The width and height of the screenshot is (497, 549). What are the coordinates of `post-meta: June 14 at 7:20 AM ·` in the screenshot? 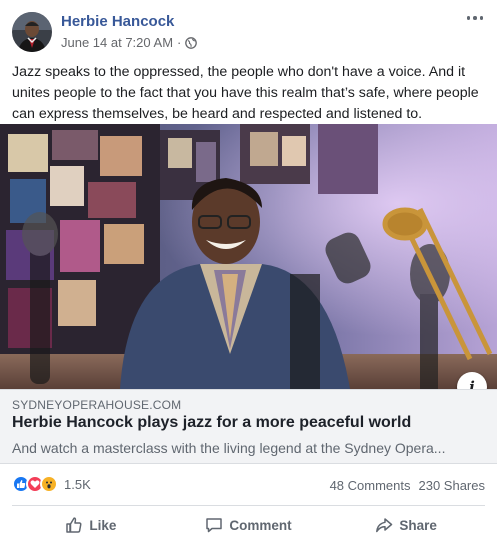 It's located at (129, 42).